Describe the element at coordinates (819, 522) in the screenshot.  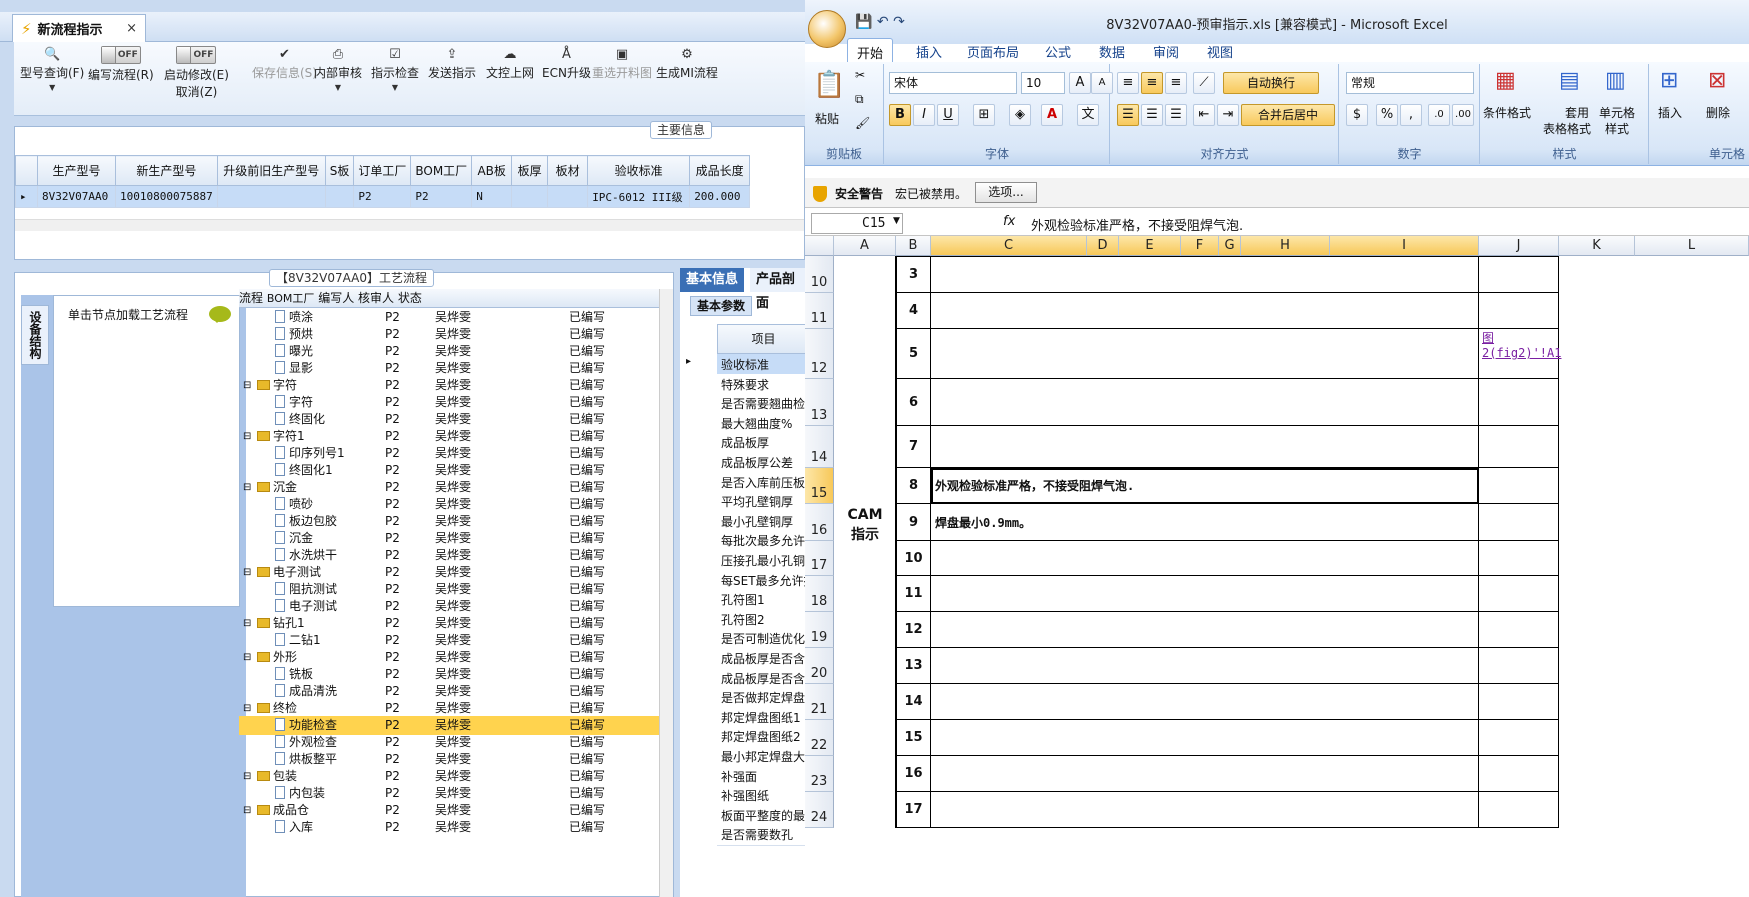
I see `row-header: 16` at that location.